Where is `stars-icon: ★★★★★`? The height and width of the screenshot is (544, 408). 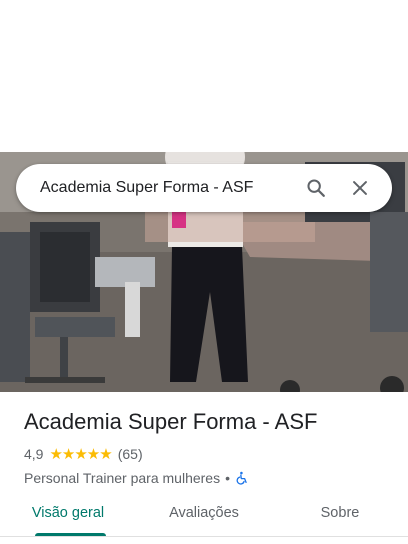
stars-icon: ★★★★★ is located at coordinates (80, 454).